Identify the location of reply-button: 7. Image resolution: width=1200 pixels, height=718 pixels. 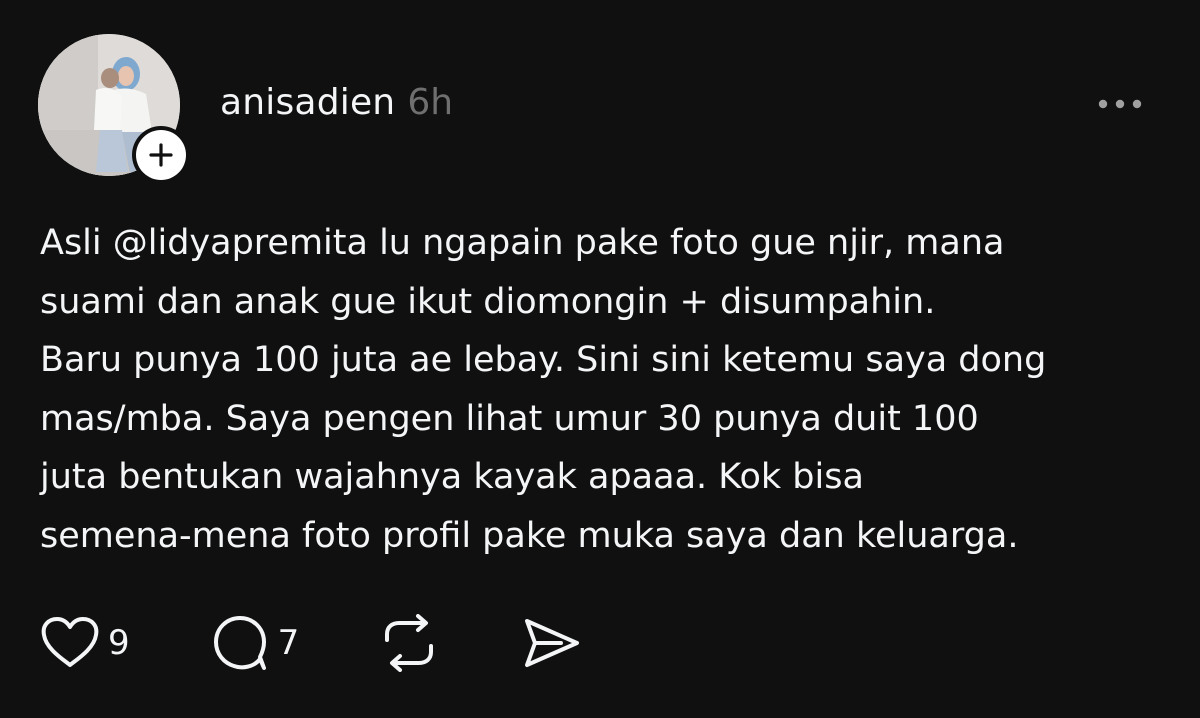
(255, 643).